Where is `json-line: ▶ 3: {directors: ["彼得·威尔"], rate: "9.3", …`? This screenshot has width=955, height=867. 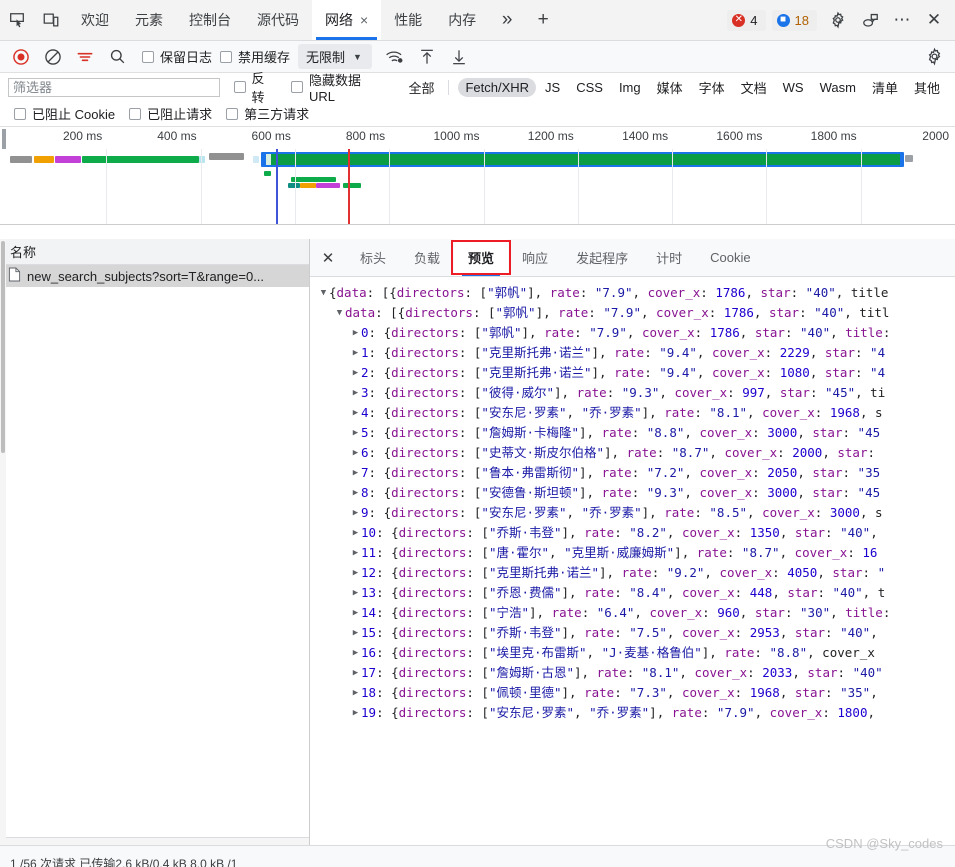 json-line: ▶ 3: {directors: ["彼得·威尔"], rate: "9.3", … is located at coordinates (632, 393).